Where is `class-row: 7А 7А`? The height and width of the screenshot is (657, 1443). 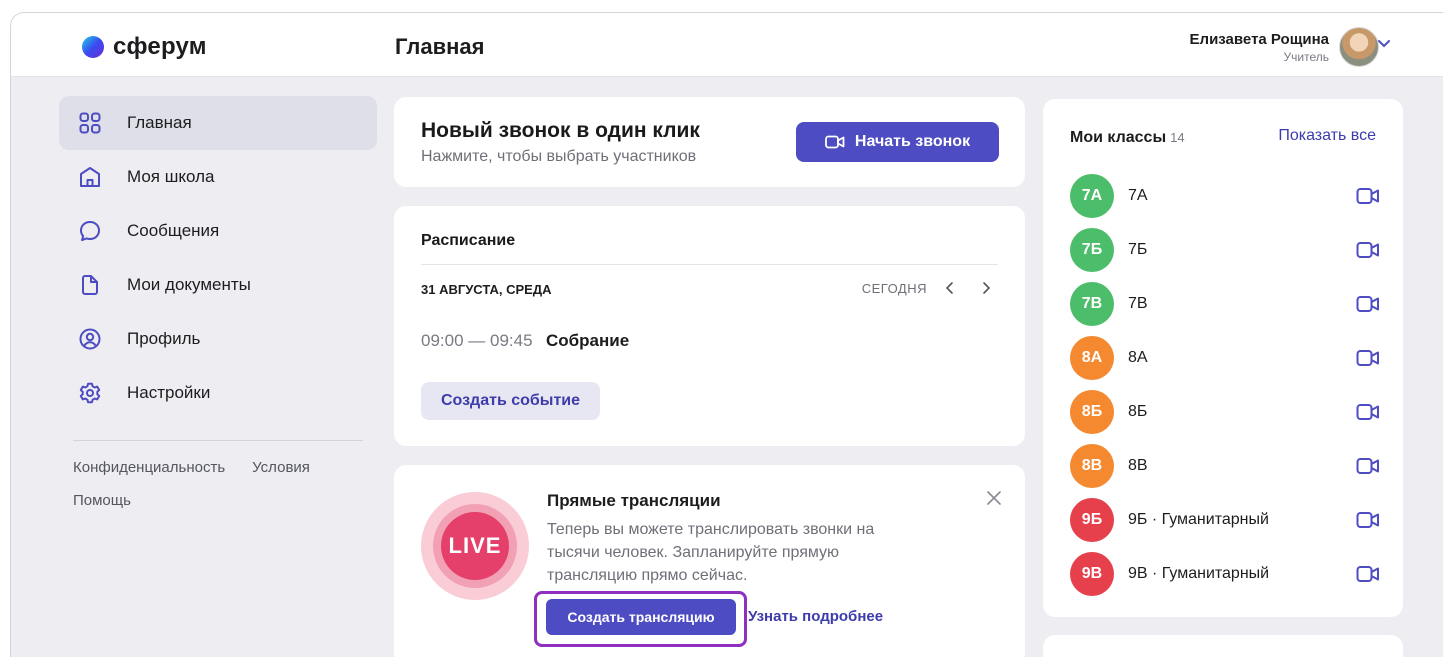 class-row: 7А 7А is located at coordinates (1225, 196).